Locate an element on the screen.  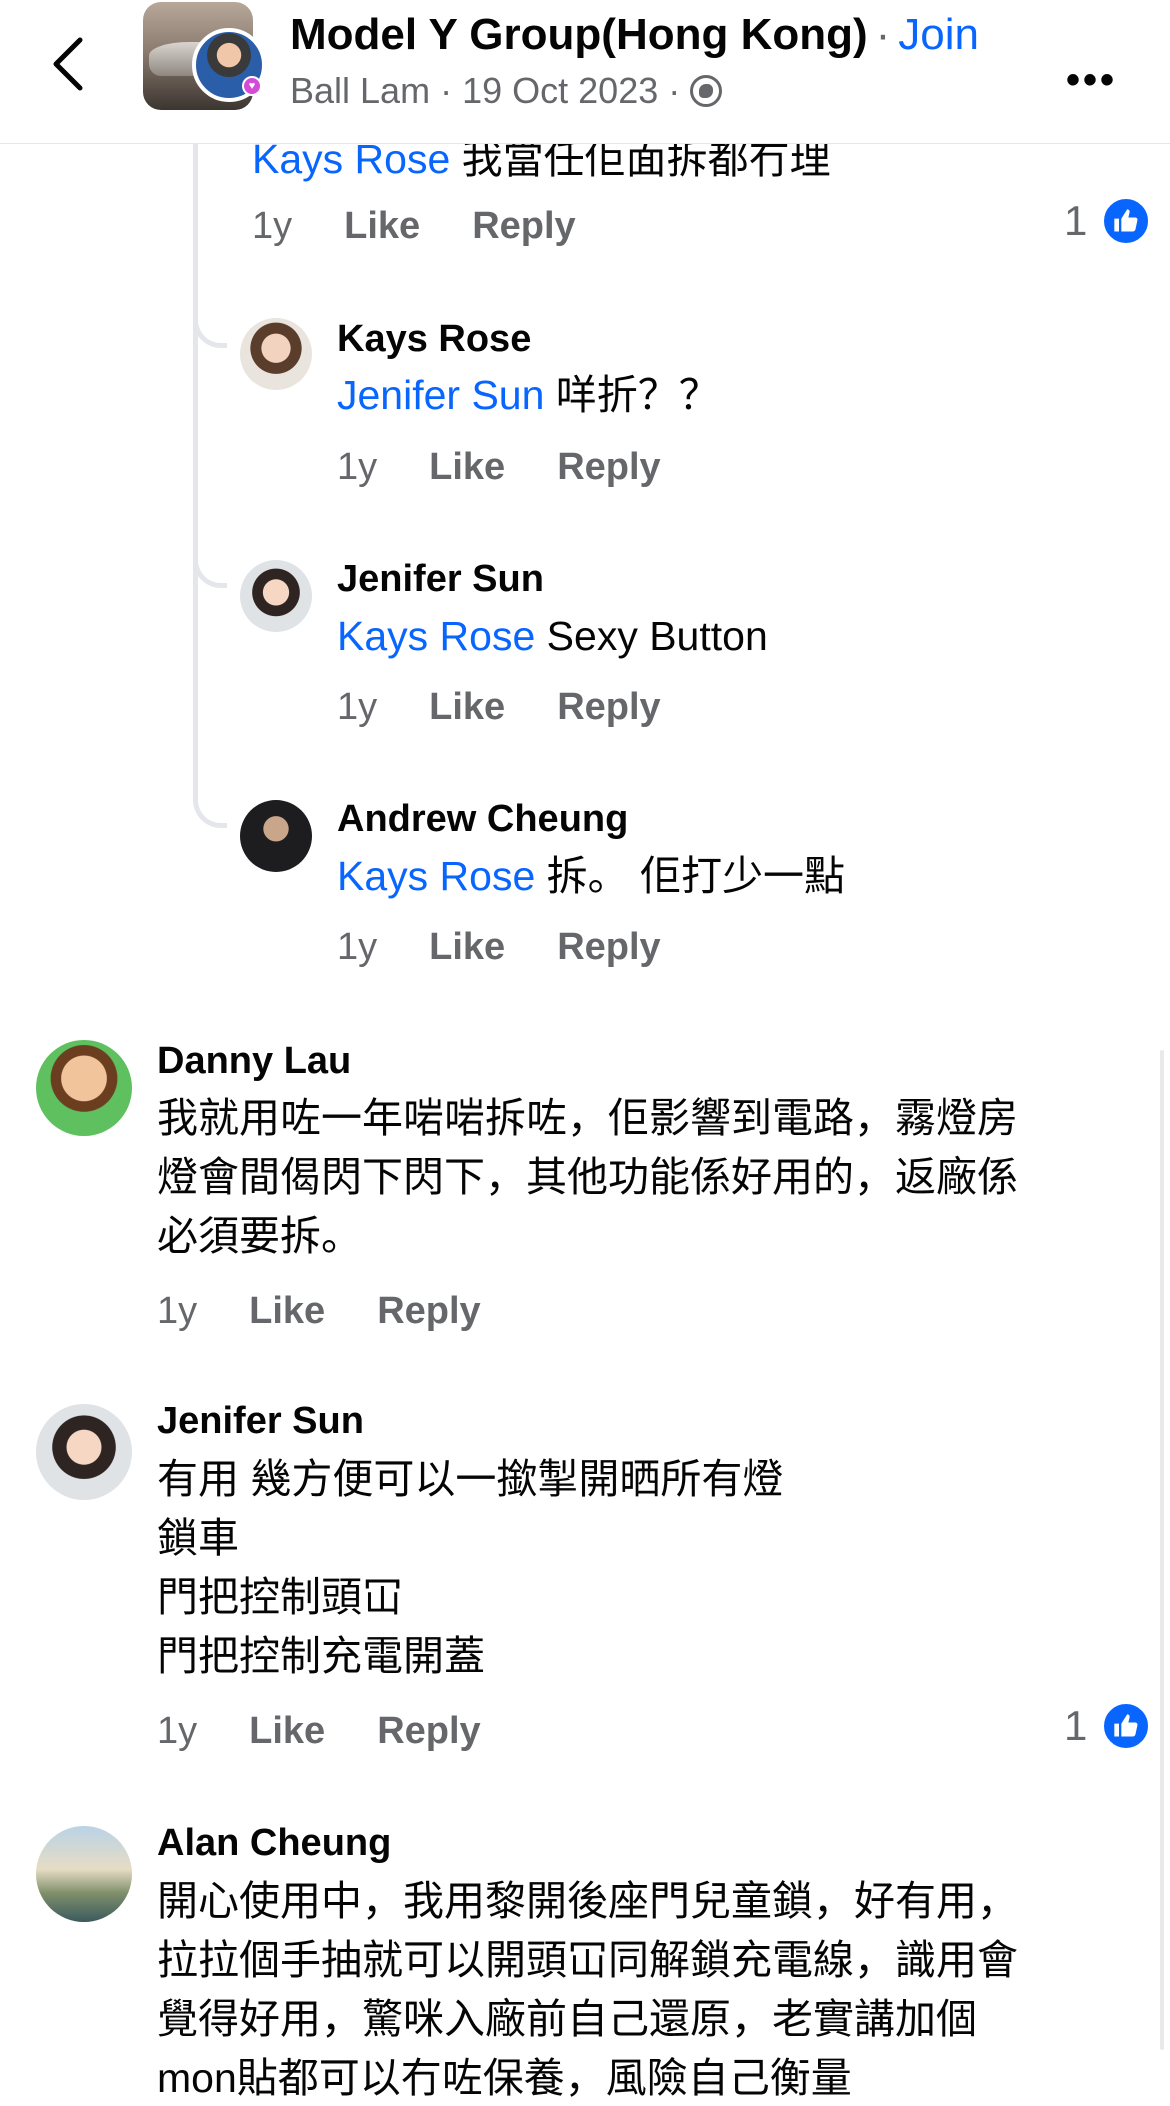
post-date: 19 Oct 2023 is located at coordinates (560, 90).